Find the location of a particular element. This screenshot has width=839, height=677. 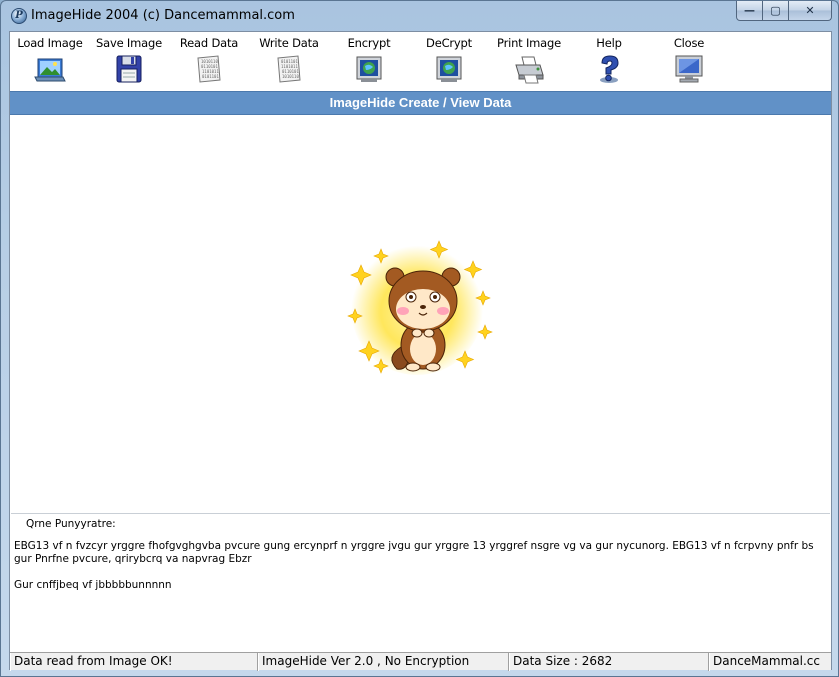

text-heading: Qrne Punyyratre: is located at coordinates (71, 524).